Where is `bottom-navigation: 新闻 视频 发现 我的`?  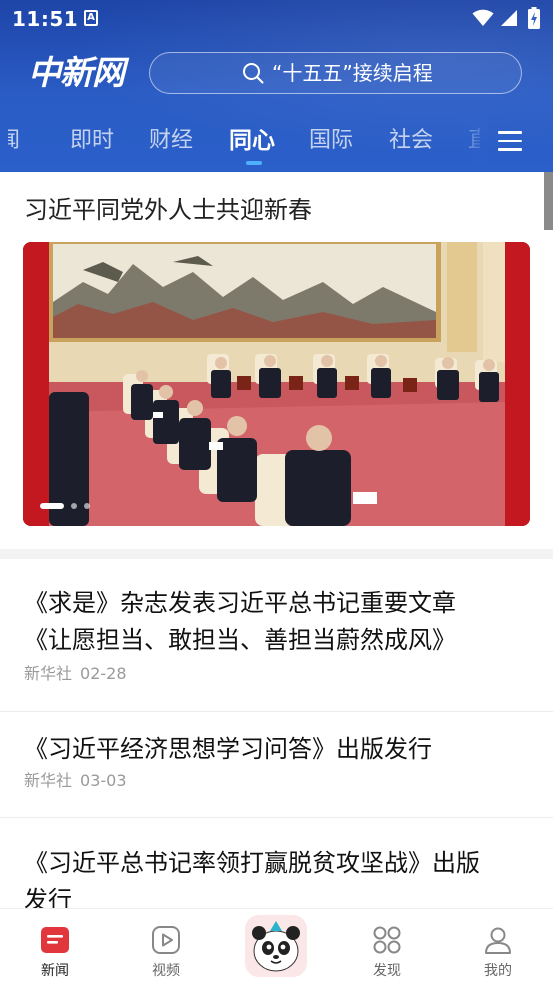
bottom-navigation: 新闻 视频 发现 我的 is located at coordinates (276, 946).